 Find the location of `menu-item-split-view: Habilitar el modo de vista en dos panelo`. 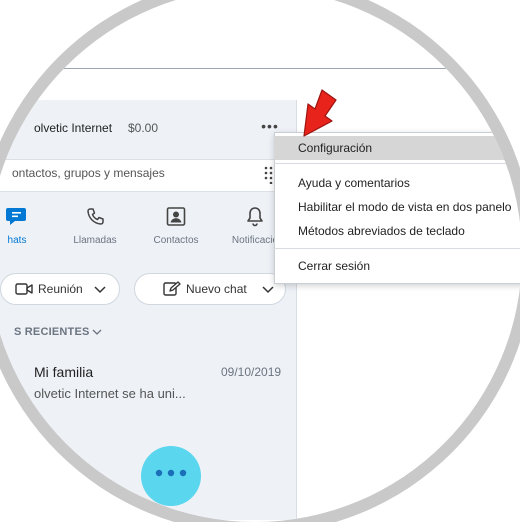

menu-item-split-view: Habilitar el modo de vista en dos panelo is located at coordinates (397, 207).